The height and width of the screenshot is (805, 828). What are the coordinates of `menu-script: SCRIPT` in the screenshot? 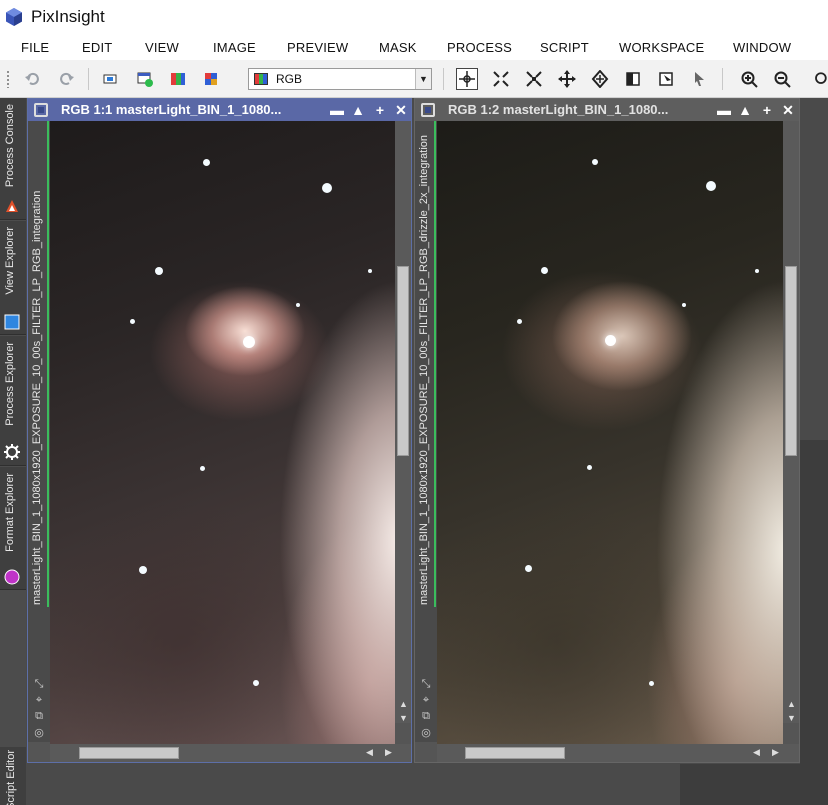 It's located at (564, 47).